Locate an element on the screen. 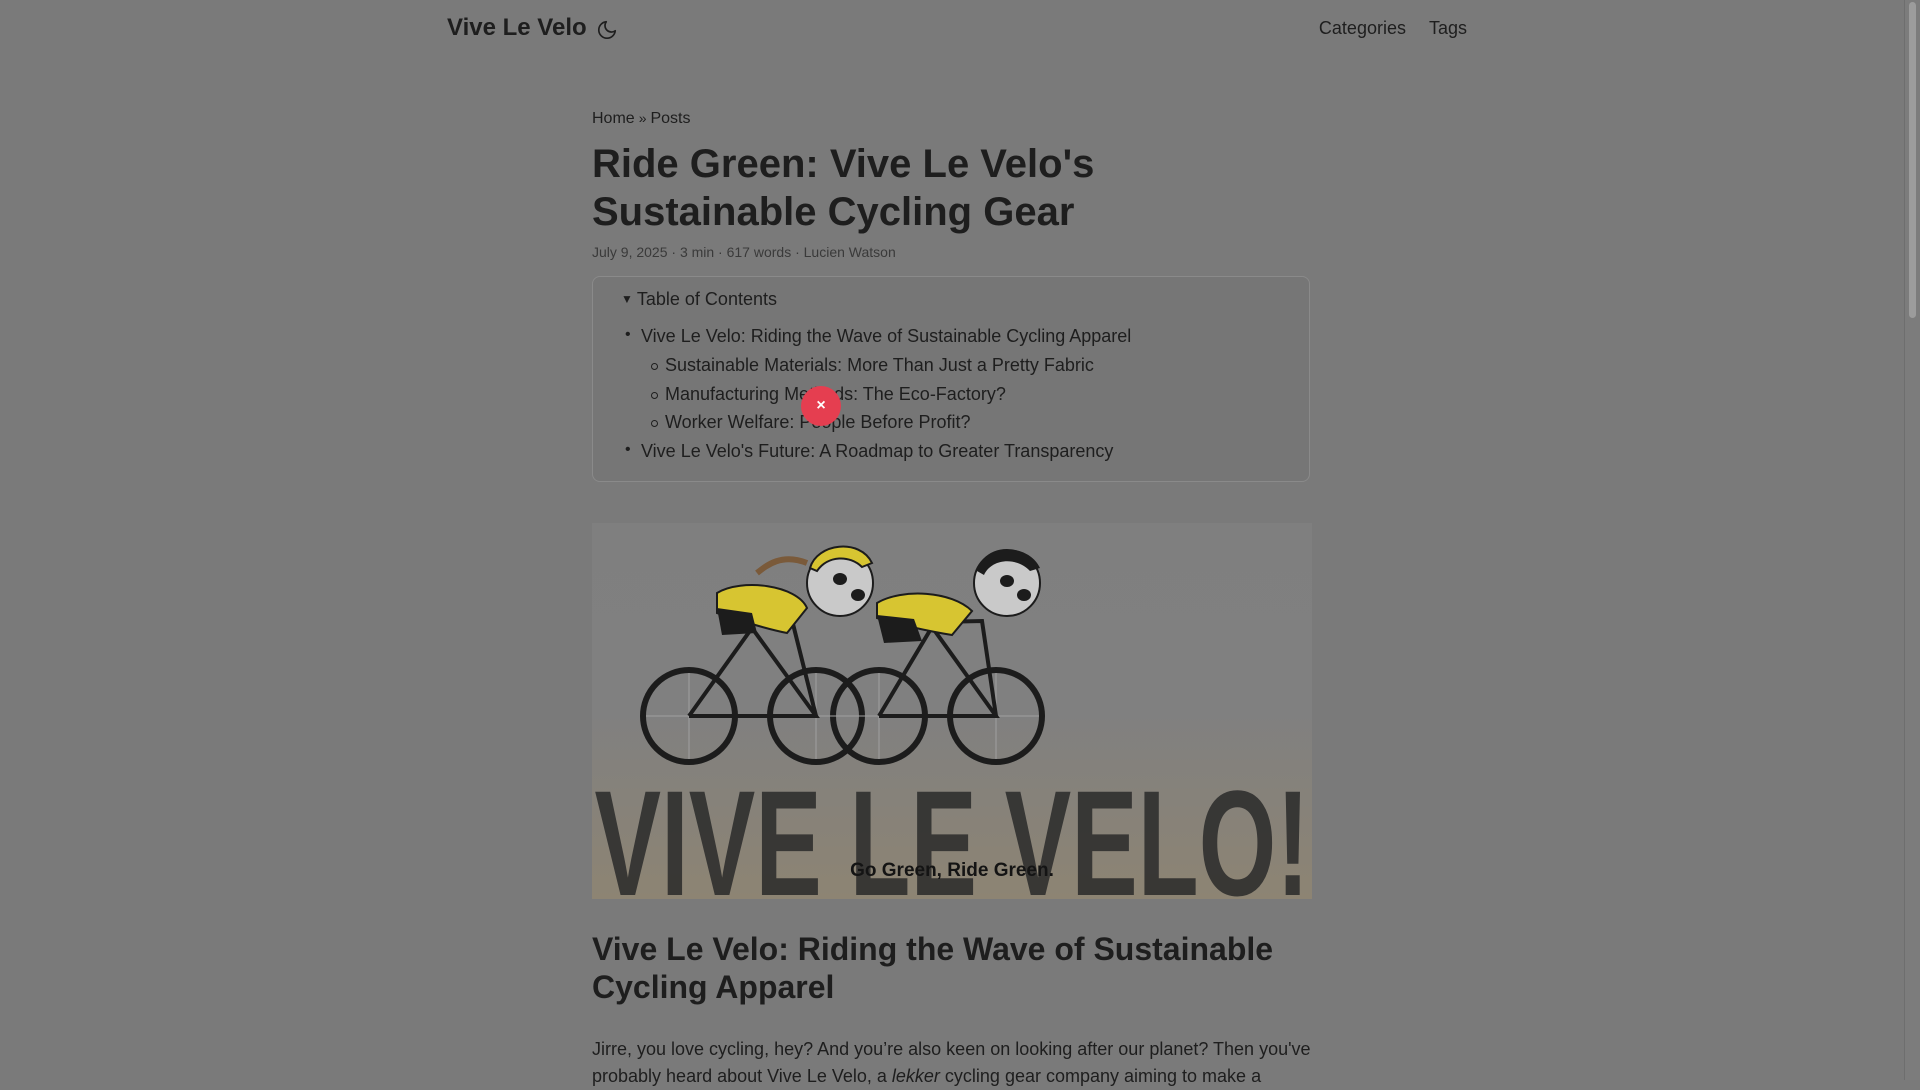 The width and height of the screenshot is (1920, 1090). cover-image: VIVE LE VELO! Go Green, Ride Green. is located at coordinates (952, 711).